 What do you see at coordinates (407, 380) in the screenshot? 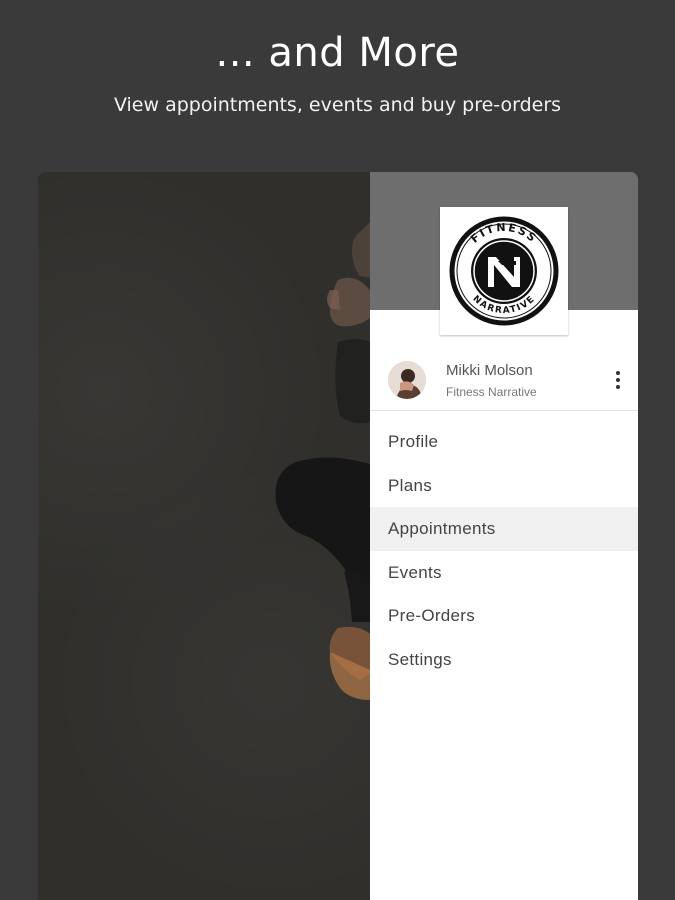
I see `avatar` at bounding box center [407, 380].